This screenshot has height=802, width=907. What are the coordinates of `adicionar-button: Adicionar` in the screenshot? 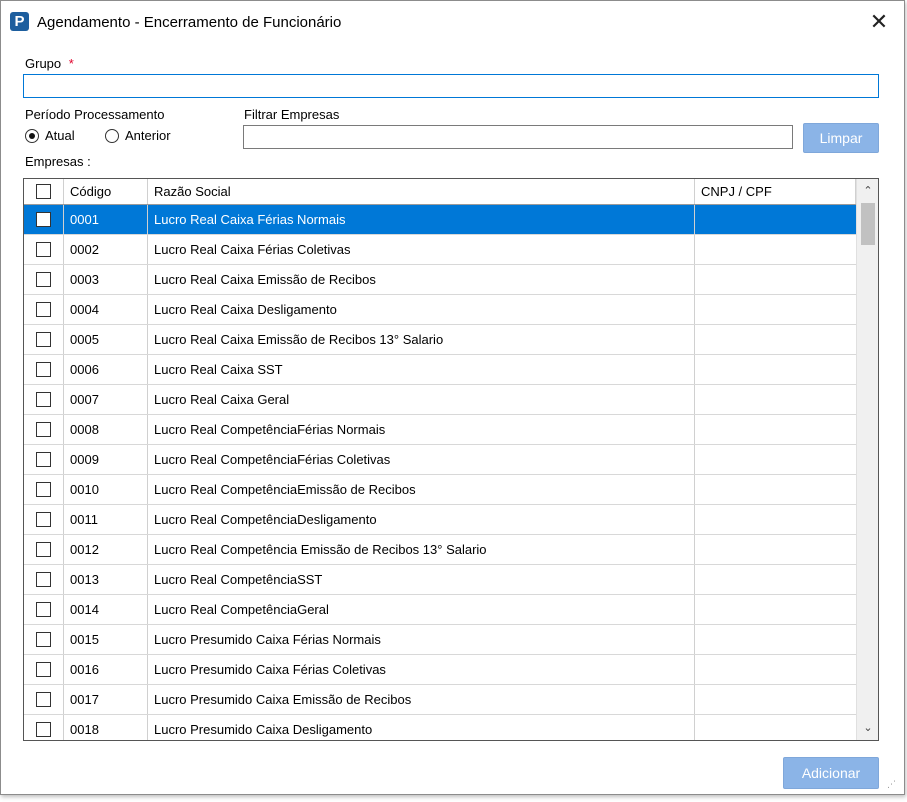 It's located at (831, 773).